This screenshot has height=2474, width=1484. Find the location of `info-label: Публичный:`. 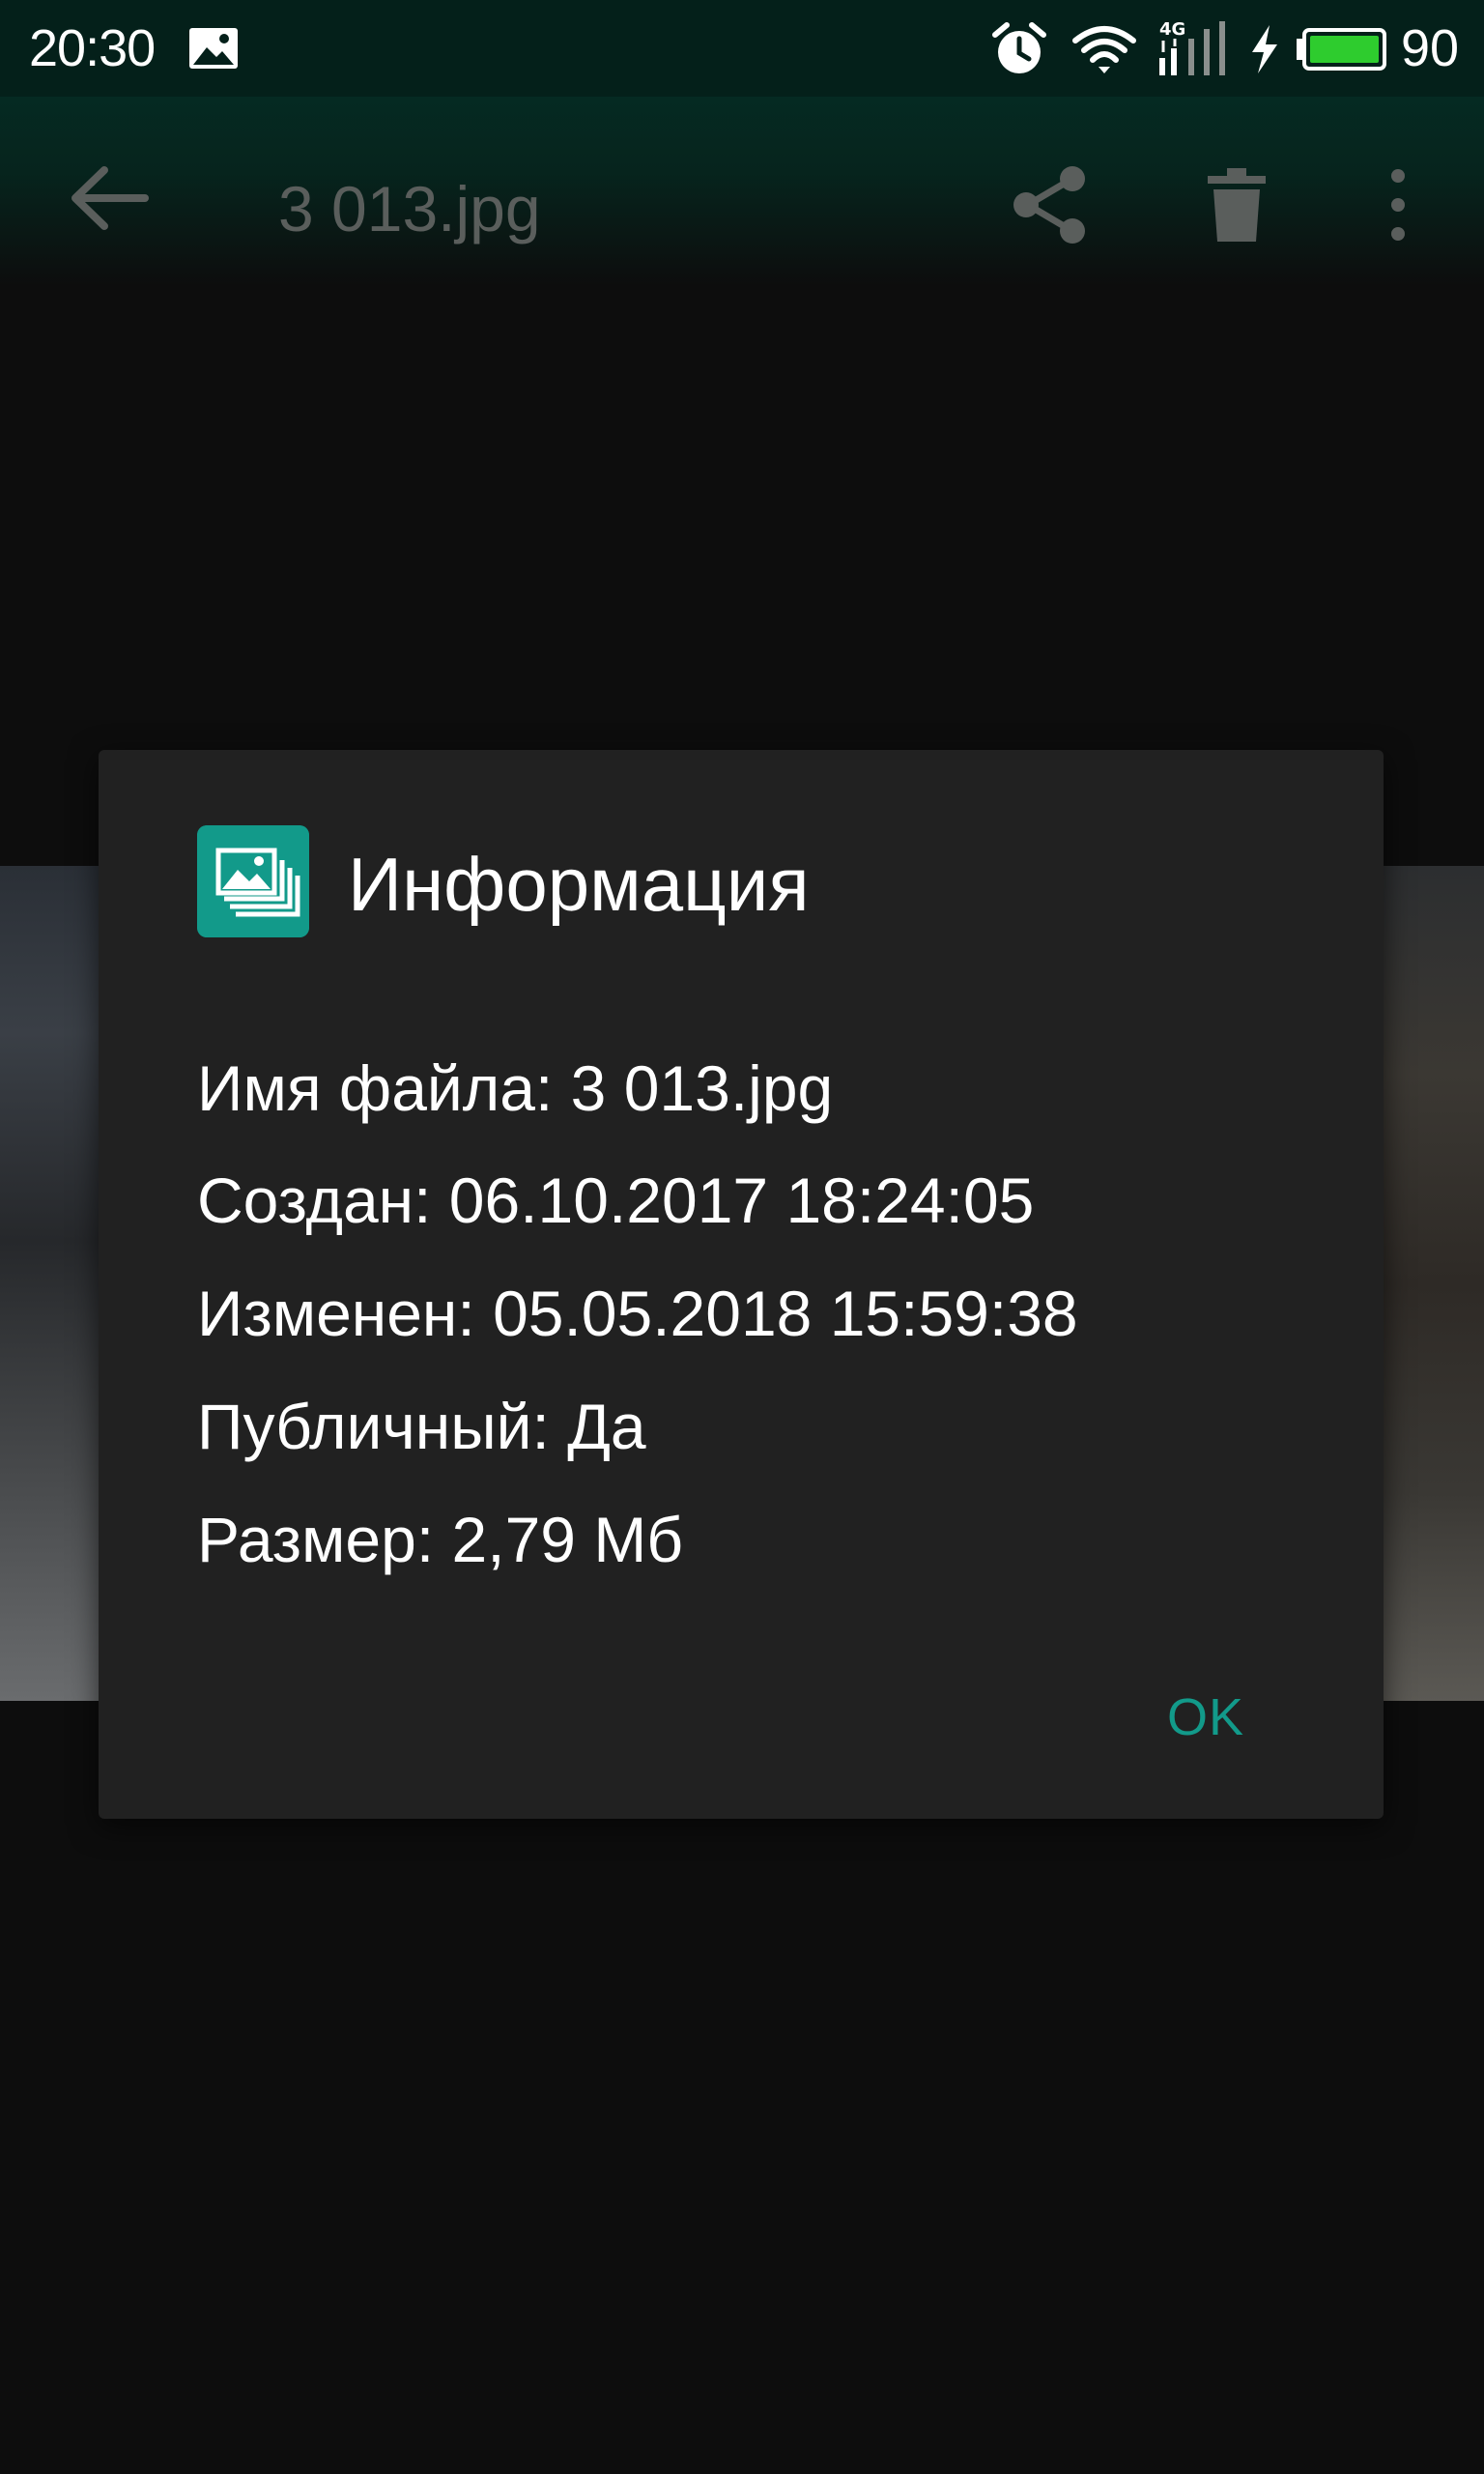

info-label: Публичный: is located at coordinates (374, 1427).